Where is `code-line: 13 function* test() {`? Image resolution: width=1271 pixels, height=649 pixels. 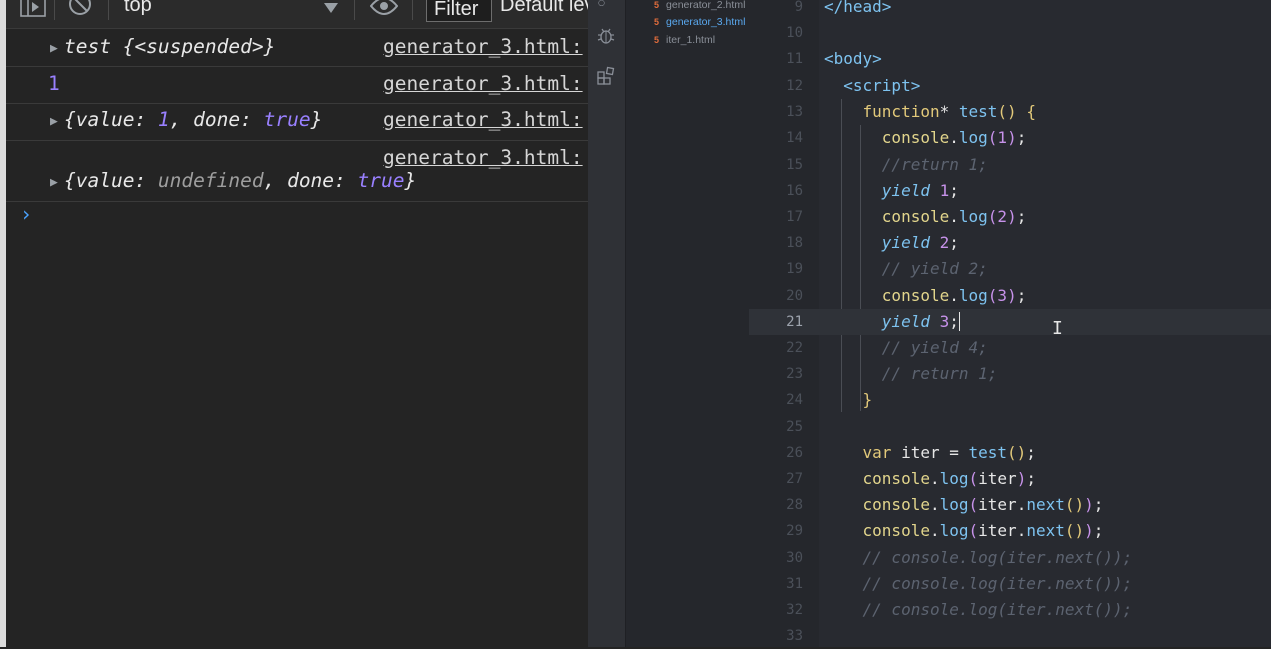
code-line: 13 function* test() { is located at coordinates (1010, 112).